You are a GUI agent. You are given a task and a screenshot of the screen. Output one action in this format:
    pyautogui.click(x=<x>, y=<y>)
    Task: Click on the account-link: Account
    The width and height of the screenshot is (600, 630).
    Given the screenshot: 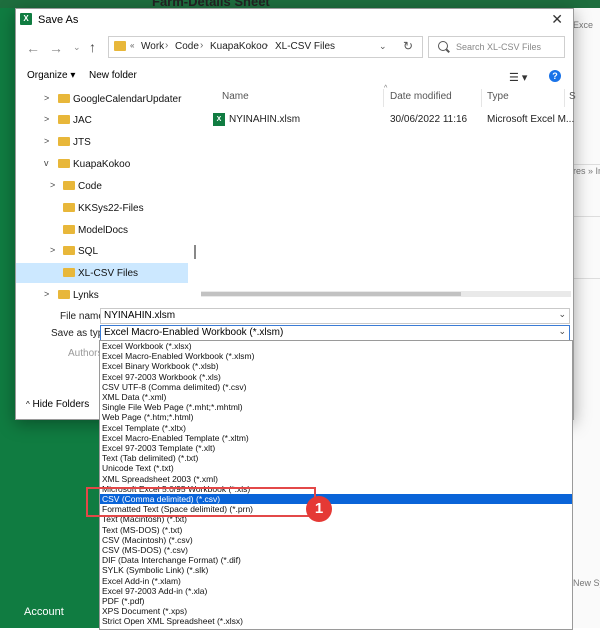 What is the action you would take?
    pyautogui.click(x=44, y=612)
    